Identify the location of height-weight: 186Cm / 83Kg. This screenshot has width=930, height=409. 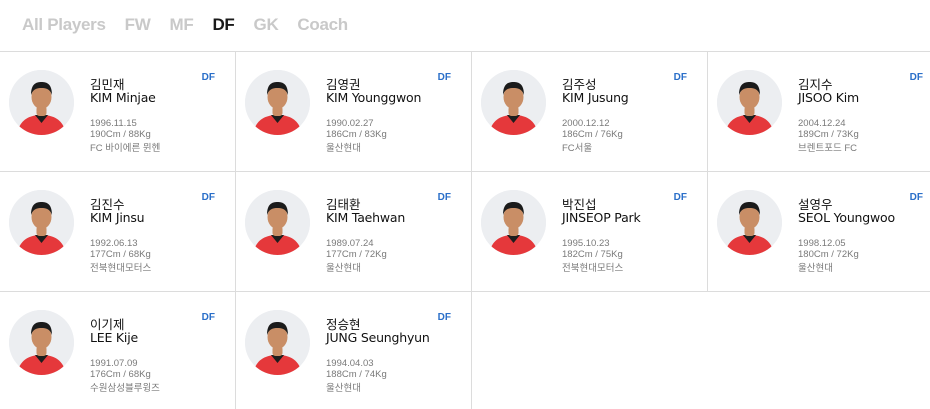
(356, 134).